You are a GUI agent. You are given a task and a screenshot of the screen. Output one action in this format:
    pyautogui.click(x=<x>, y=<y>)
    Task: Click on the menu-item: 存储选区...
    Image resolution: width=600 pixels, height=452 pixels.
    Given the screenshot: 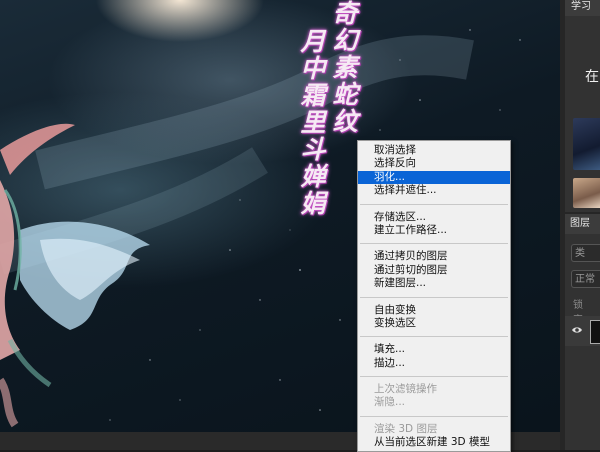 What is the action you would take?
    pyautogui.click(x=434, y=217)
    